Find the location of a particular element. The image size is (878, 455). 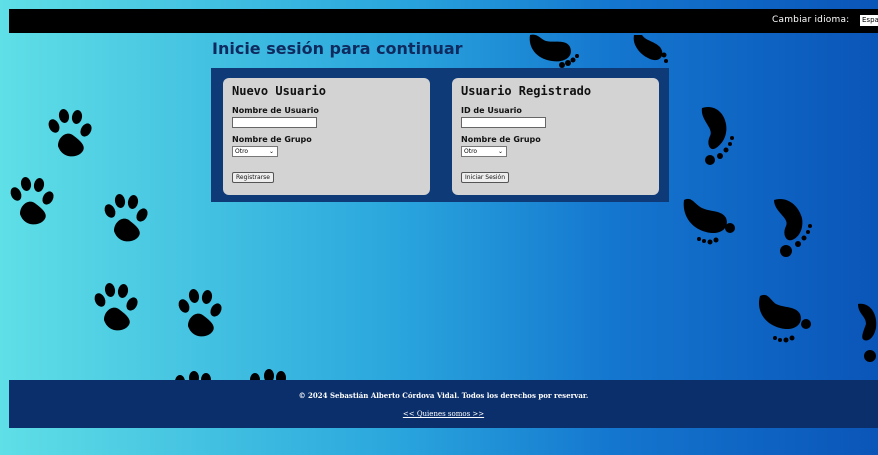

new-user-heading: Nuevo Usuario is located at coordinates (279, 91).